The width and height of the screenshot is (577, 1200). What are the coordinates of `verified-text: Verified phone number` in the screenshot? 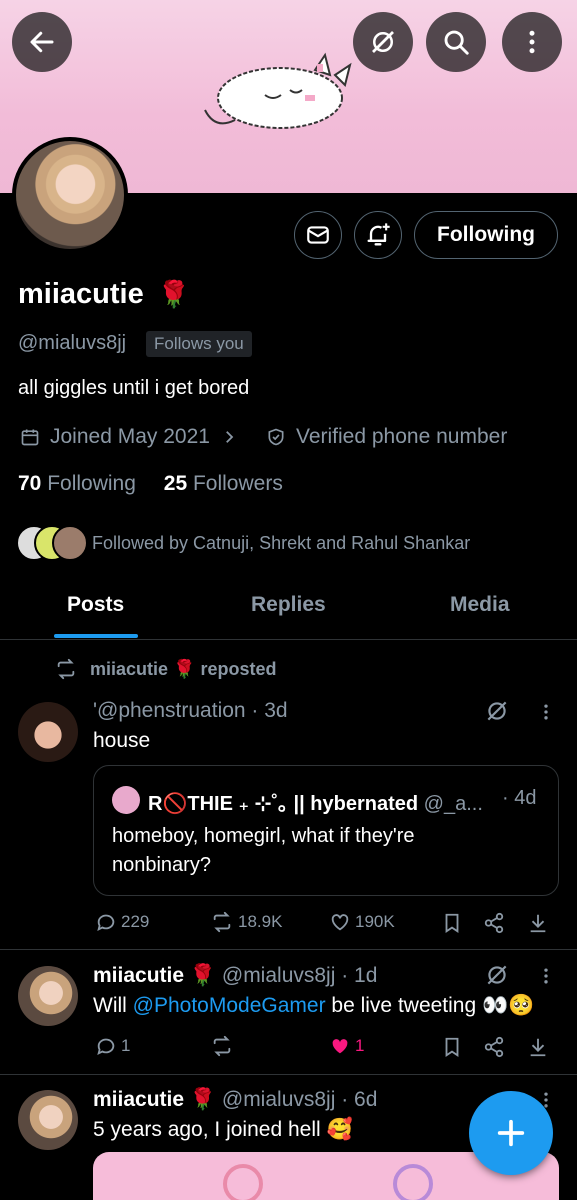 It's located at (402, 436).